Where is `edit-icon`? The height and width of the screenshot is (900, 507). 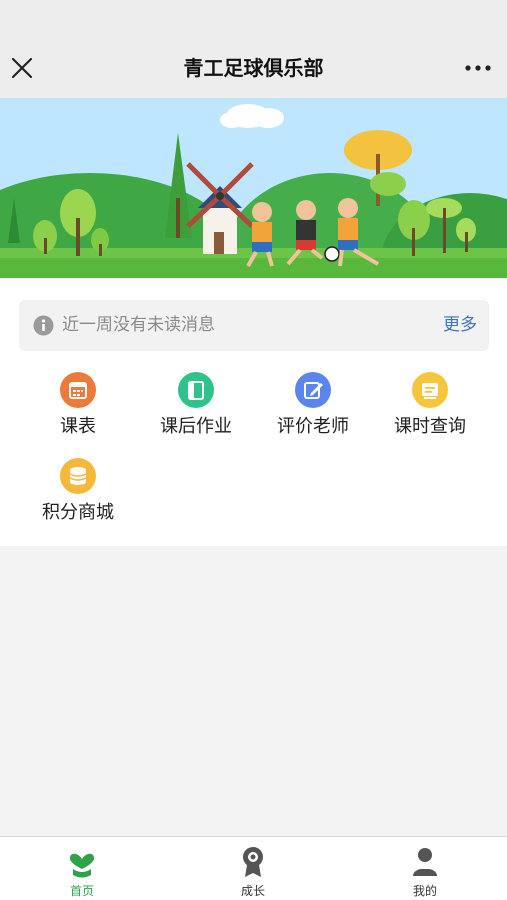
edit-icon is located at coordinates (313, 390).